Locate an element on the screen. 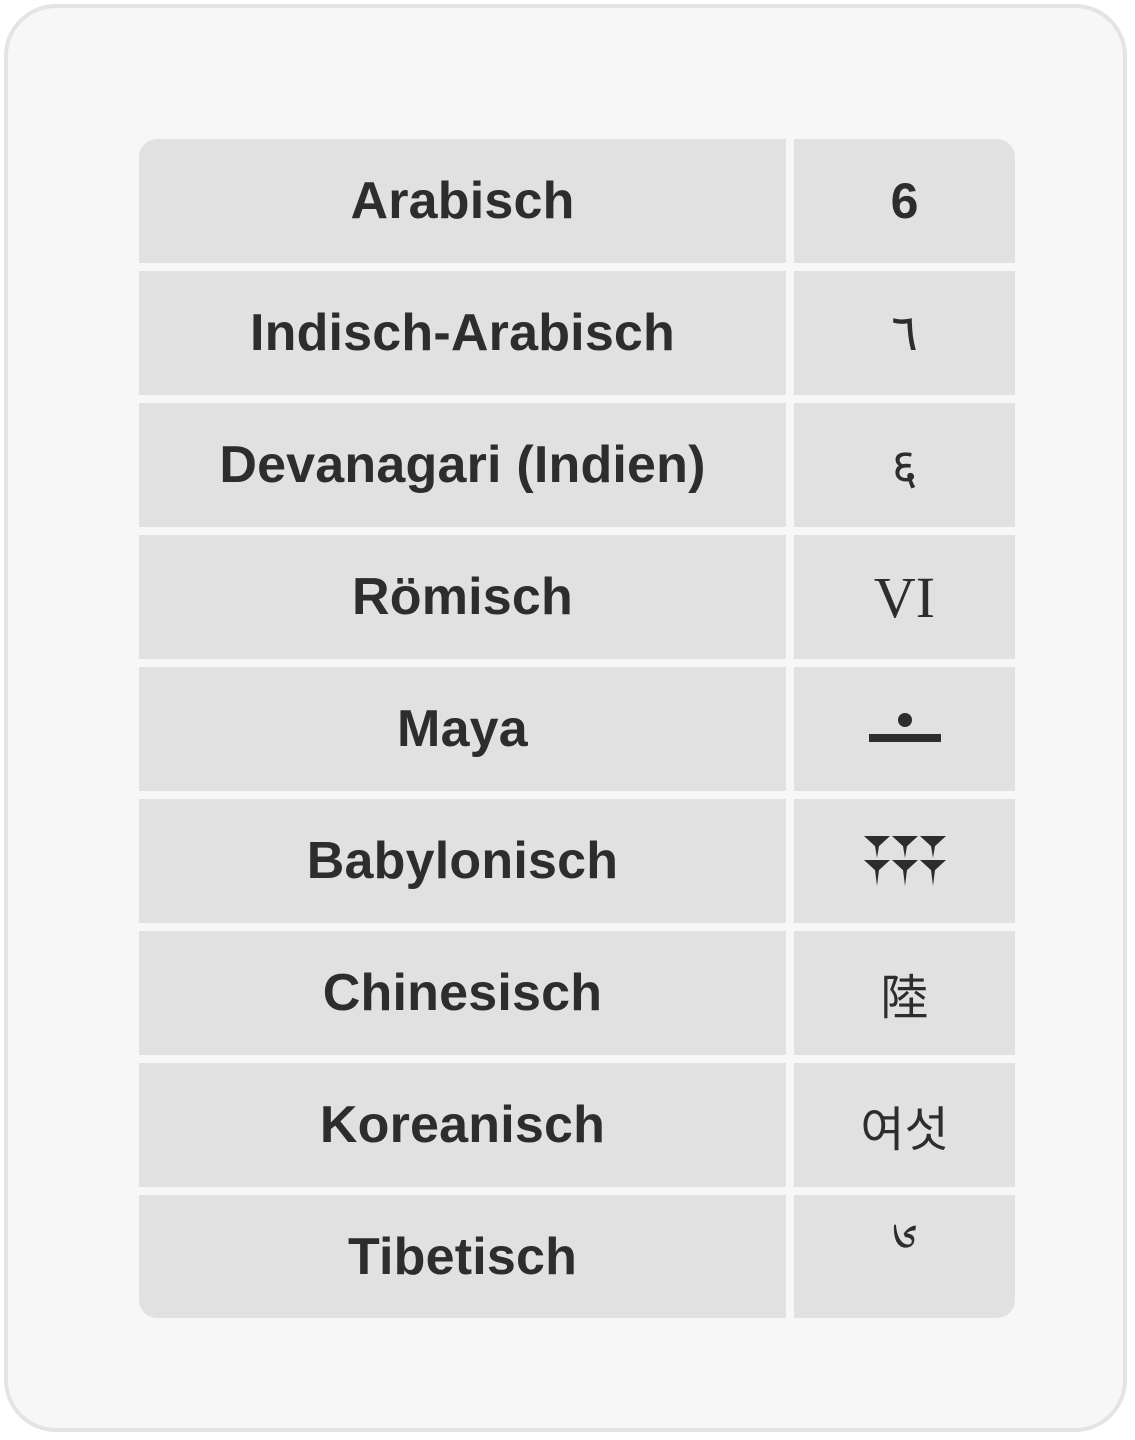 This screenshot has width=1135, height=1440. numeral-system-name: Babylonisch is located at coordinates (462, 861).